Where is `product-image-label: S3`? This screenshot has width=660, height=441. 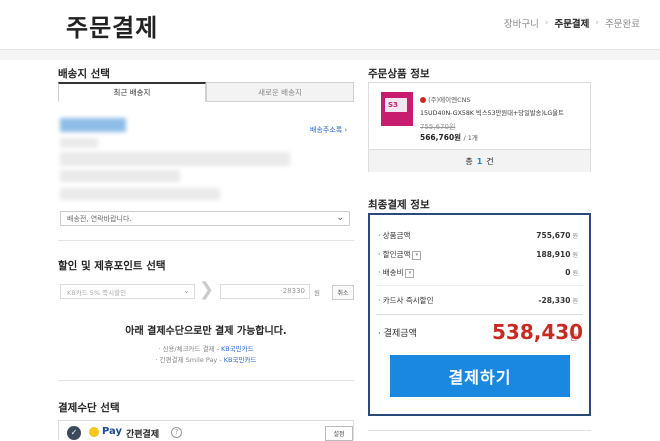
product-image-label: S3 is located at coordinates (393, 105).